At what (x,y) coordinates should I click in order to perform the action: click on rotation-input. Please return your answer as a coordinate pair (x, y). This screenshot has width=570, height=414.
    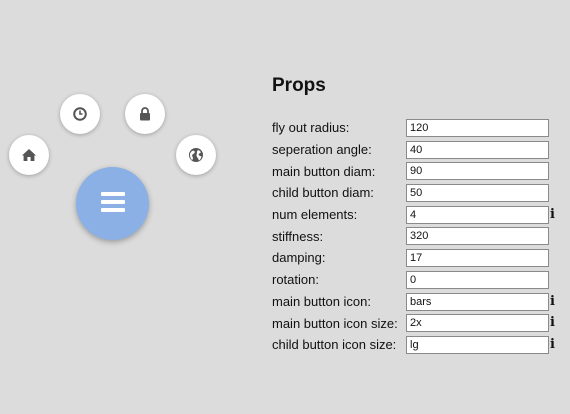
    Looking at the image, I should click on (477, 279).